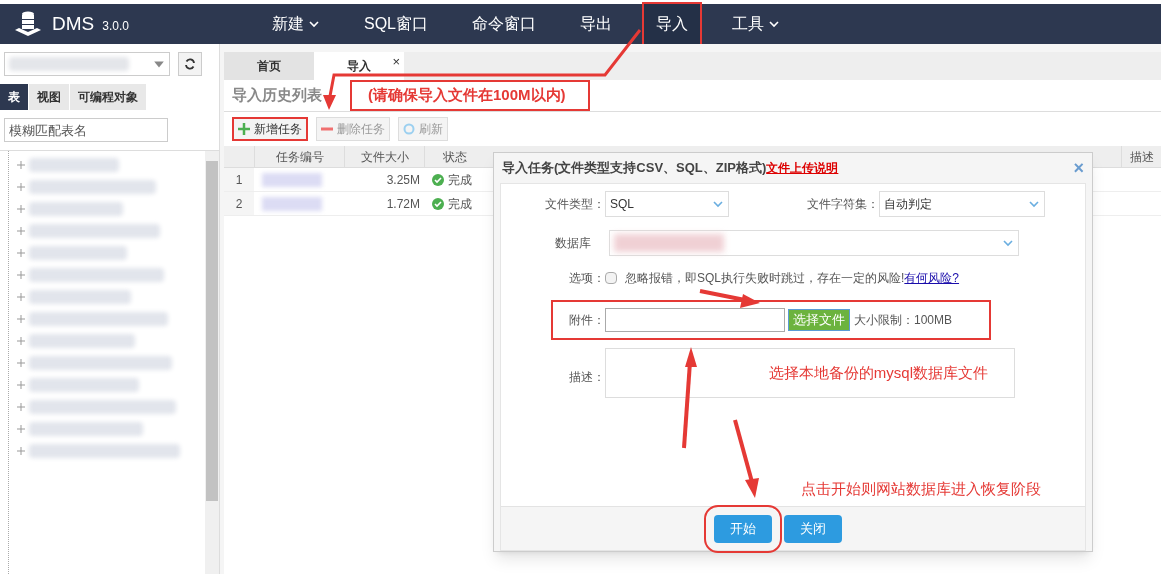 This screenshot has height=574, width=1161. I want to click on row-number: 1, so click(239, 179).